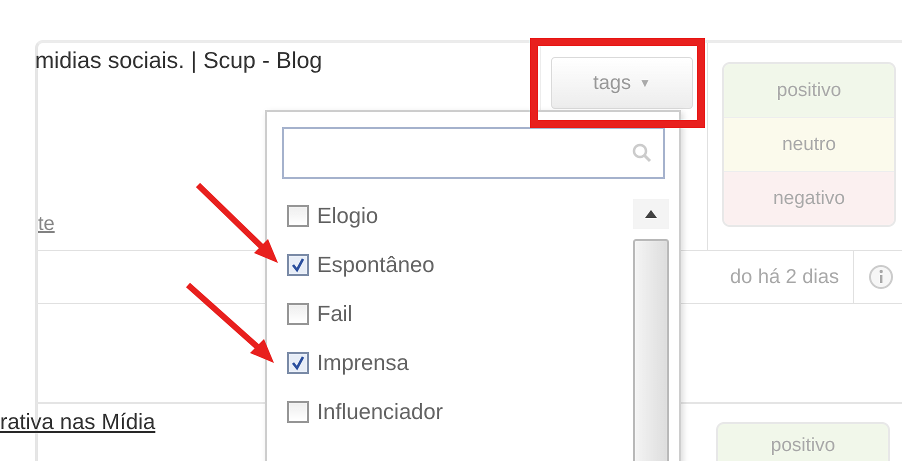 Image resolution: width=902 pixels, height=461 pixels. What do you see at coordinates (642, 153) in the screenshot?
I see `search-icon` at bounding box center [642, 153].